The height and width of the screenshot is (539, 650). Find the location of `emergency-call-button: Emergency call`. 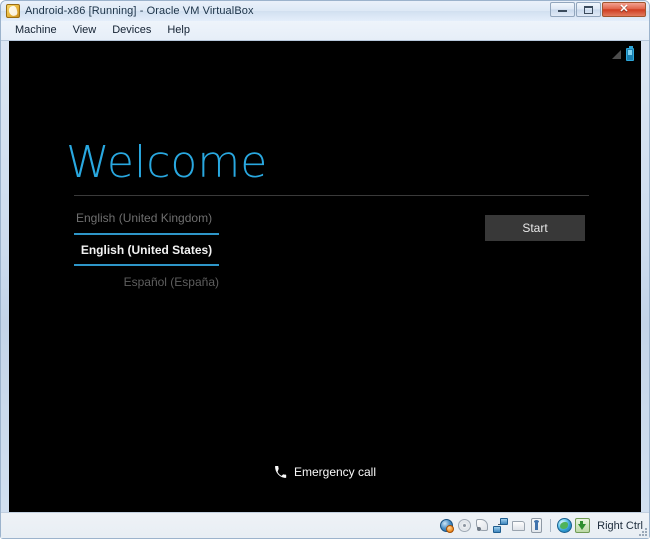

emergency-call-button: Emergency call is located at coordinates (325, 472).